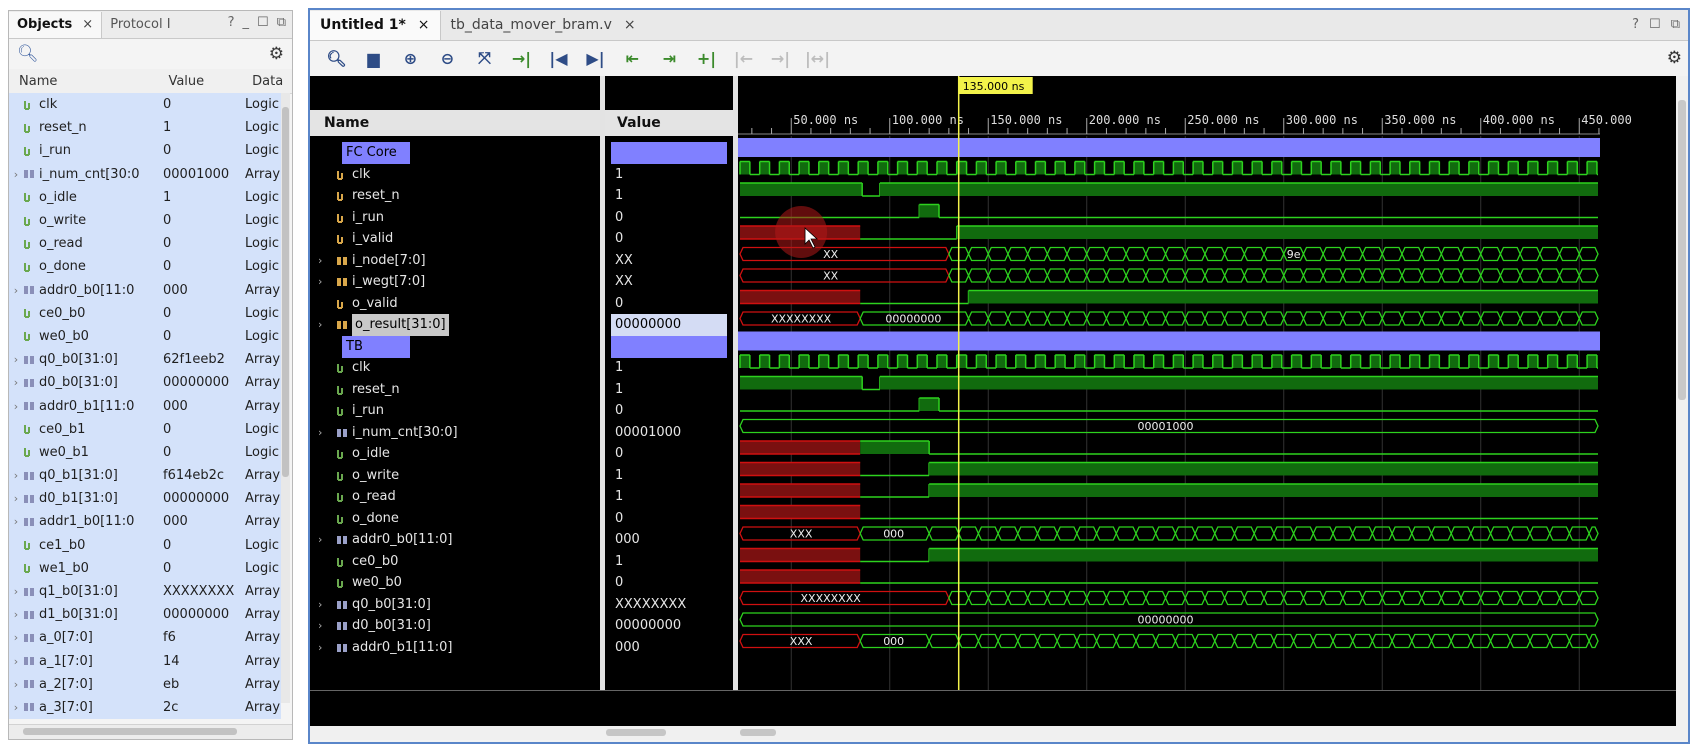 The height and width of the screenshot is (746, 1692). Describe the element at coordinates (375, 25) in the screenshot. I see `tab-untitled-1: Untitled 1* ×` at that location.